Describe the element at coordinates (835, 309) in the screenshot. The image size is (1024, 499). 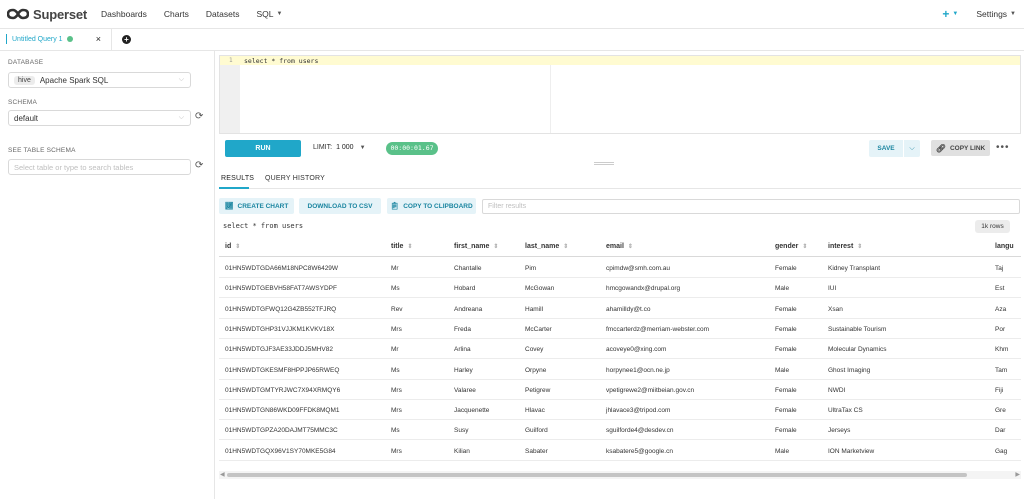
I see `table-cell: Xsan` at that location.